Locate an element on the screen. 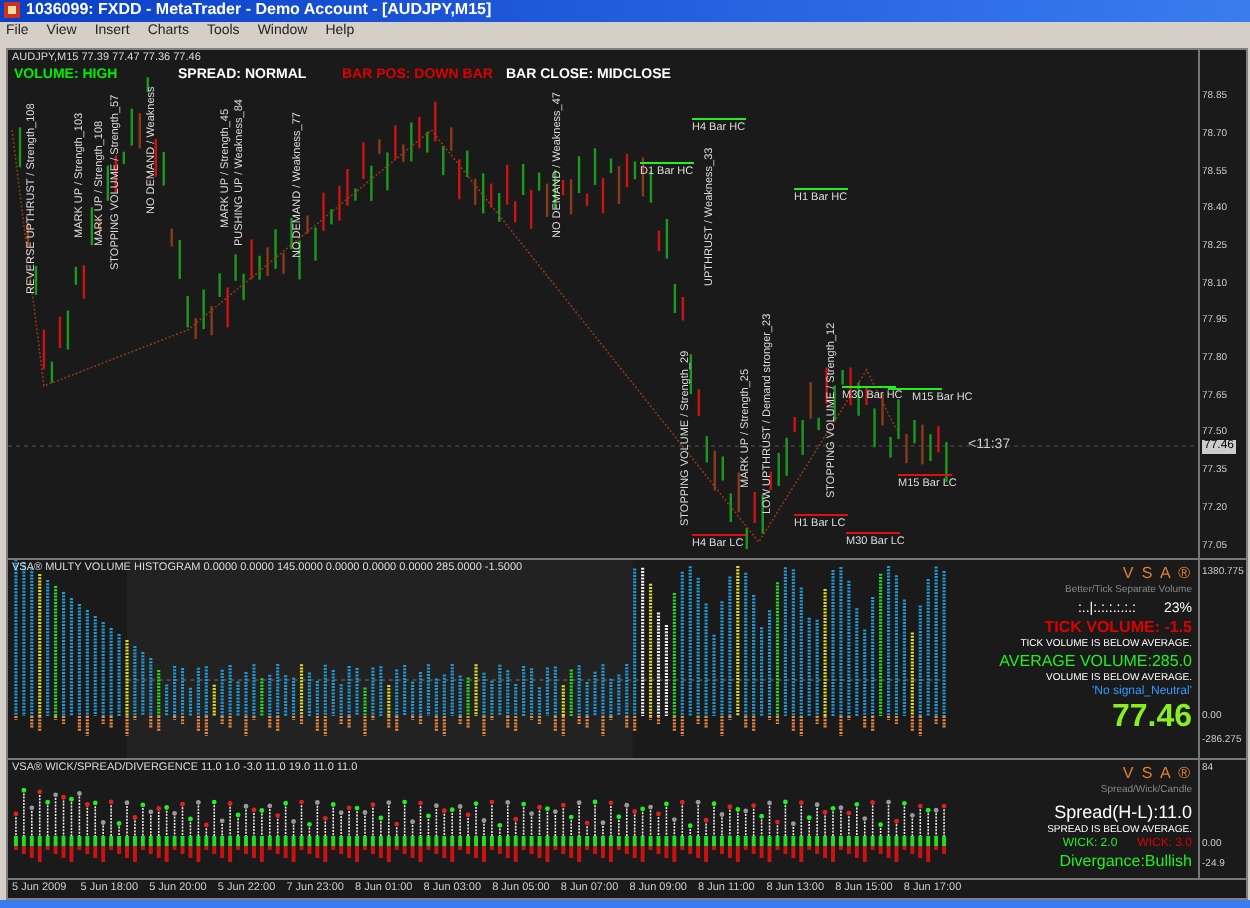 The height and width of the screenshot is (908, 1250). app-icon is located at coordinates (12, 10).